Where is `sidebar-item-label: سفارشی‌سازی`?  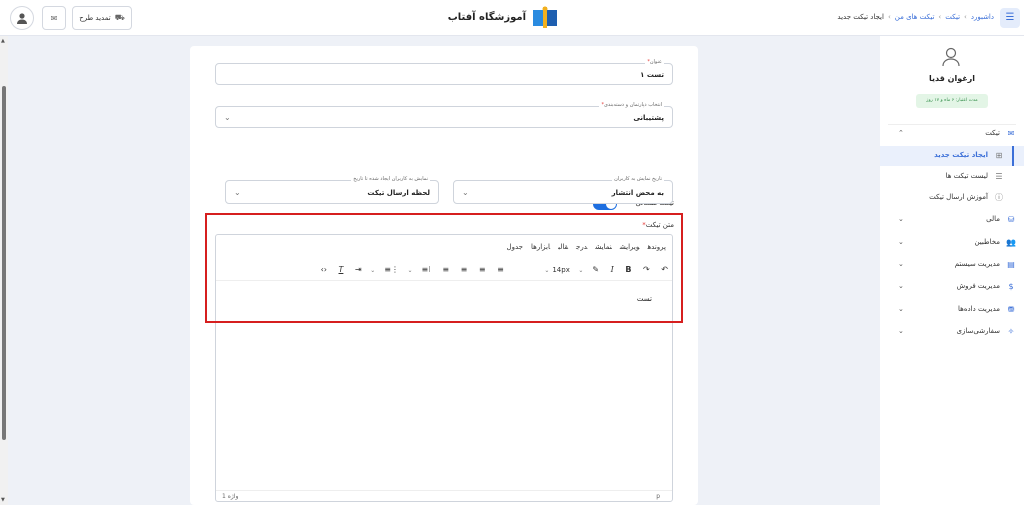
sidebar-item-label: سفارشی‌سازی is located at coordinates (978, 331).